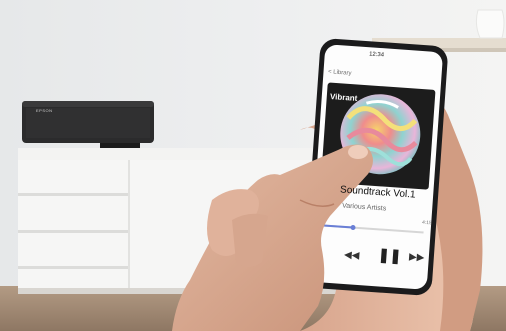  I want to click on rewind-icon: ◀◀, so click(352, 255).